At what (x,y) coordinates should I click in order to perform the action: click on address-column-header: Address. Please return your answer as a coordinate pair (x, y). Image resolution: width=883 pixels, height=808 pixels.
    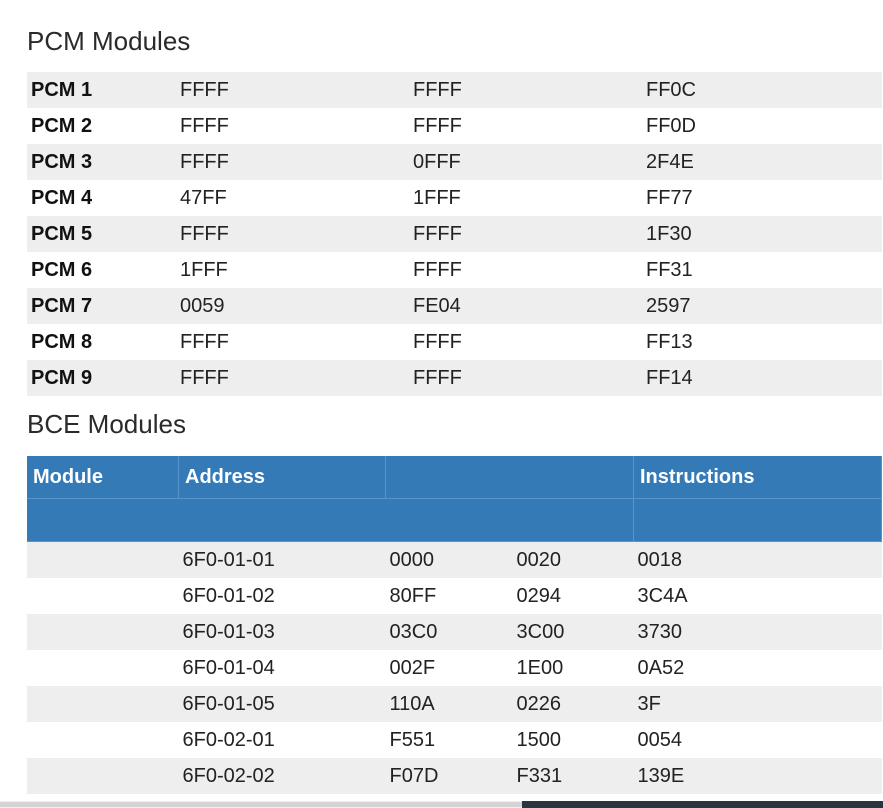
    Looking at the image, I should click on (282, 477).